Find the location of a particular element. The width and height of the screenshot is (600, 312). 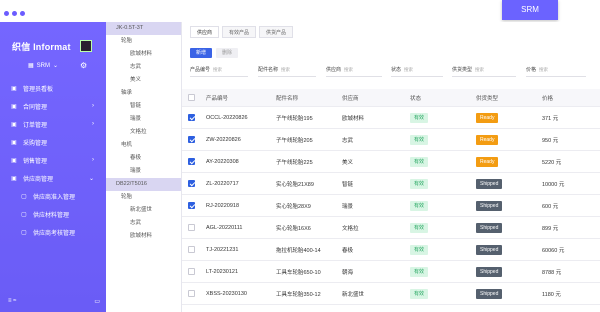

sidebar-item: ▣ 订单管理 › is located at coordinates (53, 124).